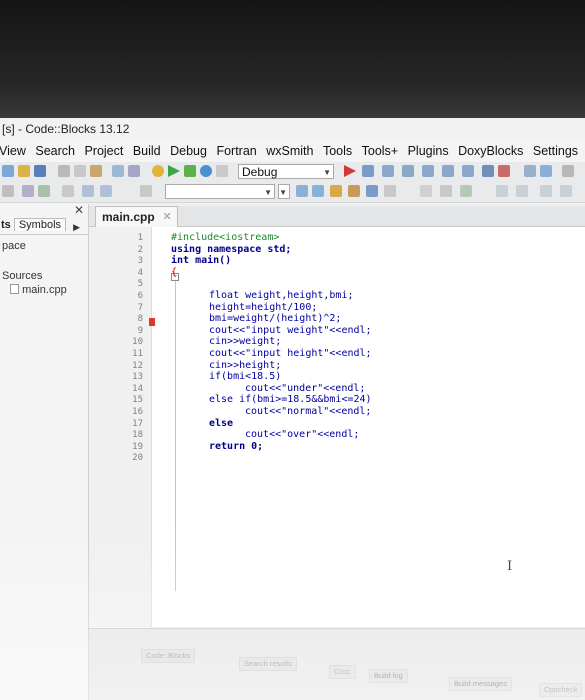 This screenshot has width=585, height=700. Describe the element at coordinates (428, 171) in the screenshot. I see `step-out-icon` at that location.